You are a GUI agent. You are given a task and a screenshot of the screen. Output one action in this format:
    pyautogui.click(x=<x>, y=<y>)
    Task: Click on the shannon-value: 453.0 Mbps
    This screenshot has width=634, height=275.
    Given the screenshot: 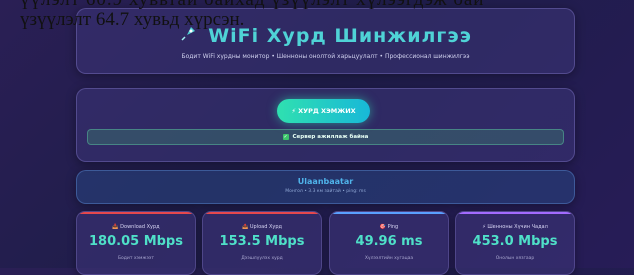 What is the action you would take?
    pyautogui.click(x=515, y=241)
    